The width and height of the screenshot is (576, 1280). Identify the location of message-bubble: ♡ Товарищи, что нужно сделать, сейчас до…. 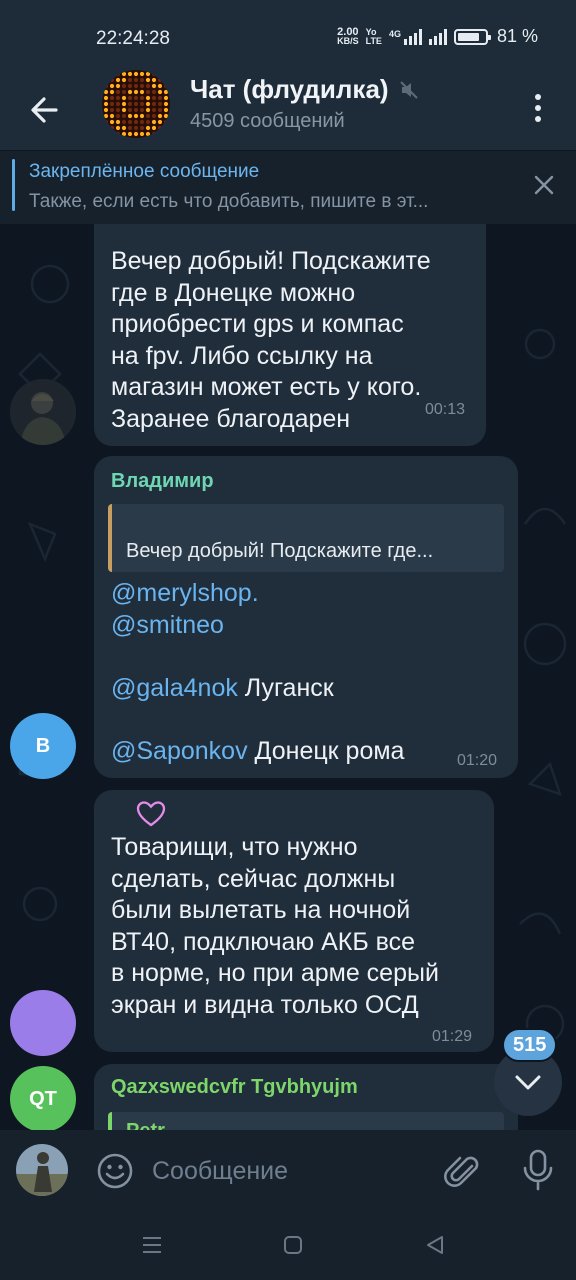
(294, 921).